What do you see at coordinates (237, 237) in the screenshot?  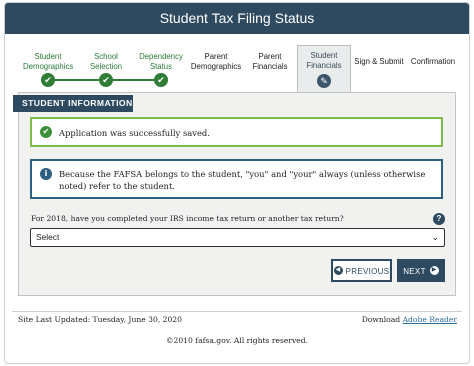 I see `tax-return-select: Select ⌄` at bounding box center [237, 237].